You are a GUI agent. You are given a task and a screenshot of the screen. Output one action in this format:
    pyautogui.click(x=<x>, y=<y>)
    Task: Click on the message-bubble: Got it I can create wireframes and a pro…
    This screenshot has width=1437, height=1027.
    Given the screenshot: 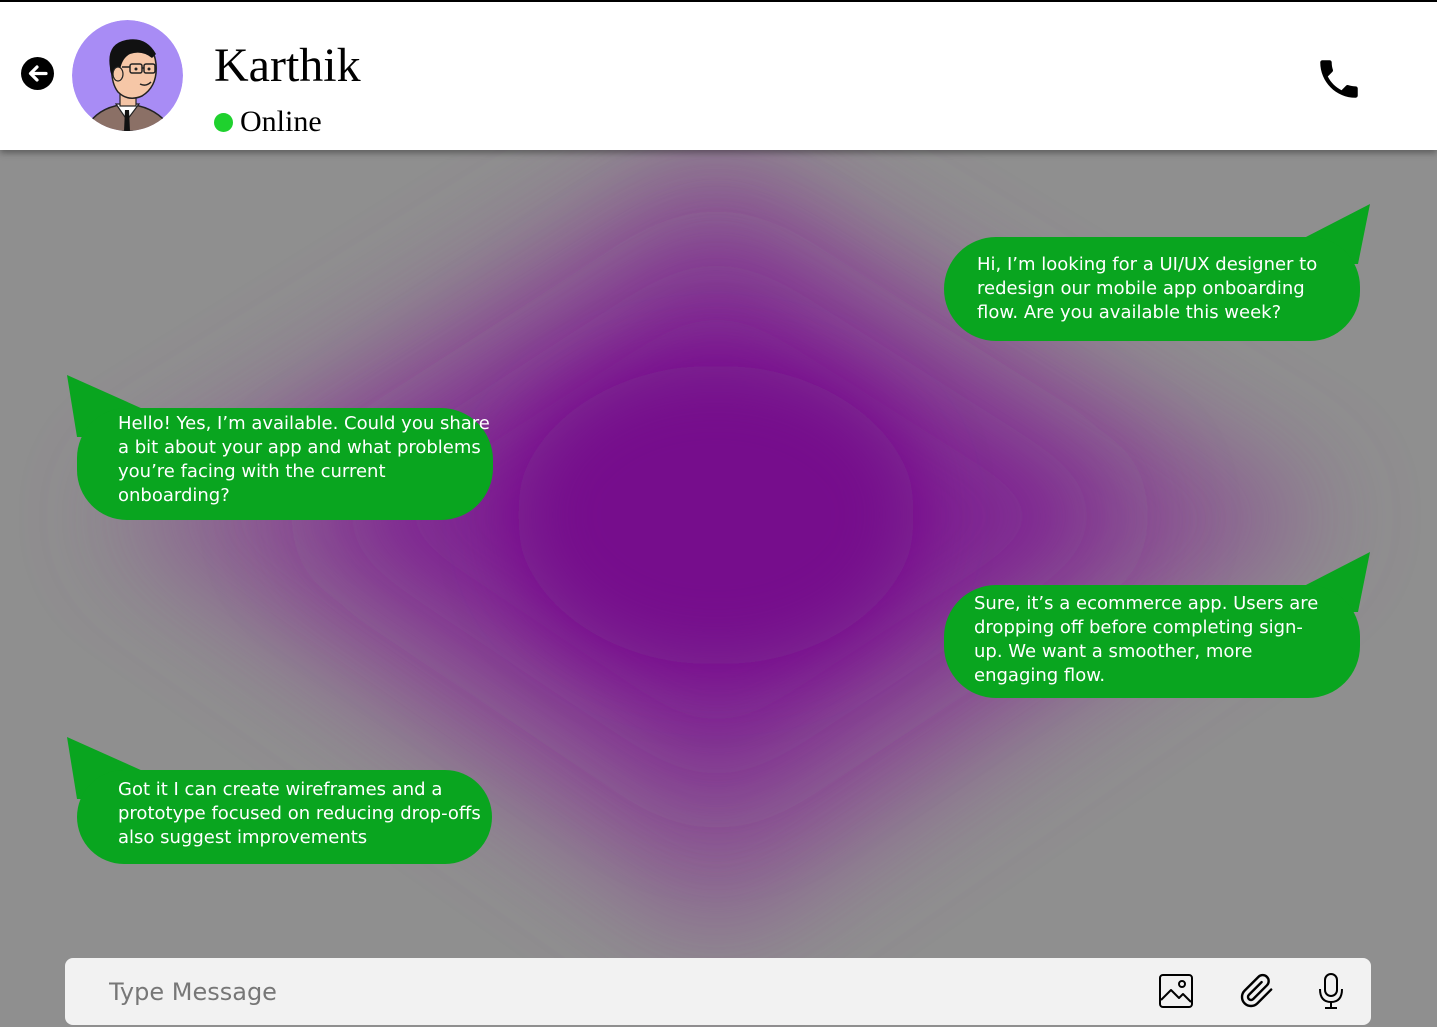 What is the action you would take?
    pyautogui.click(x=284, y=817)
    